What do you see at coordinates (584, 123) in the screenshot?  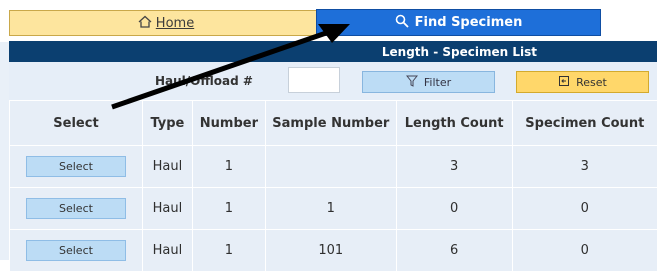 I see `col-header-specimen-count: Specimen Count` at bounding box center [584, 123].